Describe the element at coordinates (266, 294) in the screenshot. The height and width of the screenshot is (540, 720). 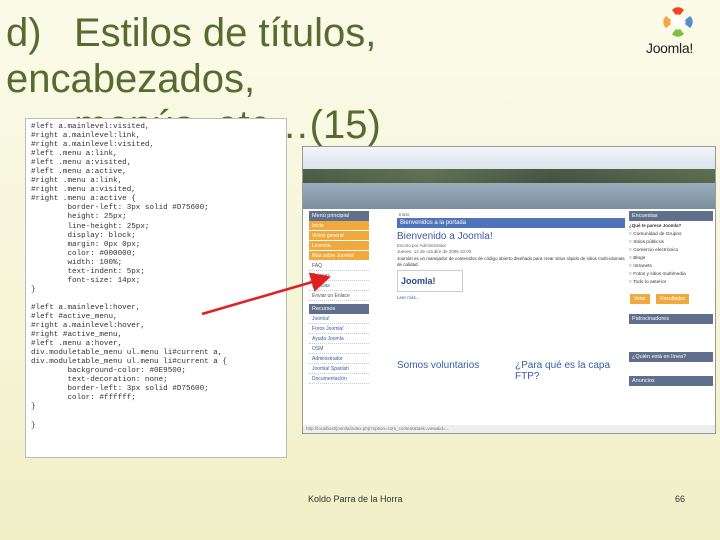
I see `red-arrow-icon` at that location.